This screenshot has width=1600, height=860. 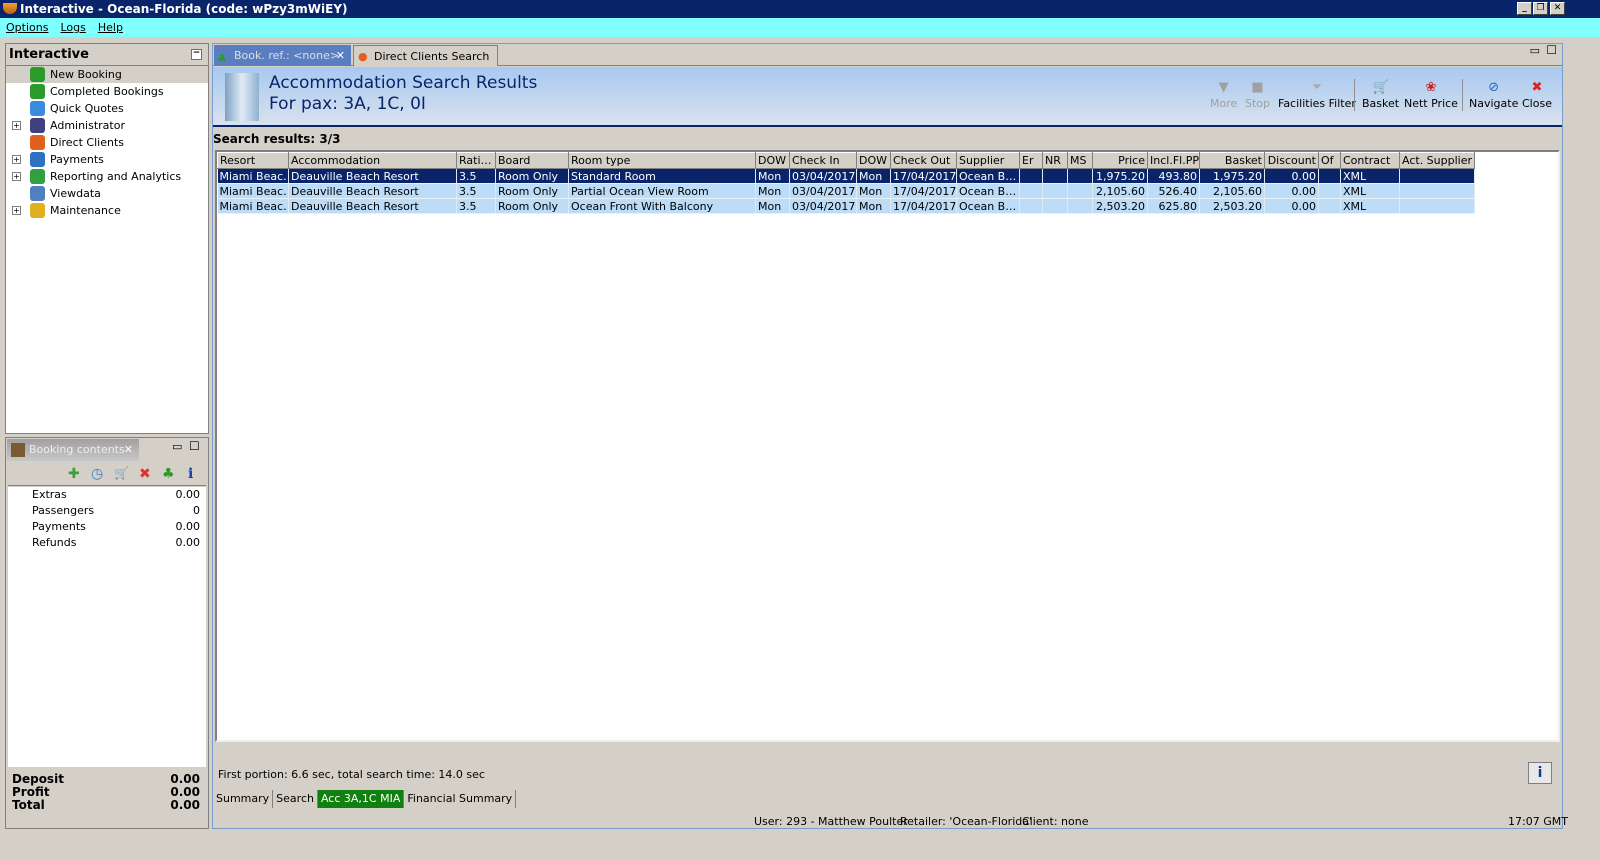 I want to click on table-cell: 2,105.60, so click(x=1120, y=191).